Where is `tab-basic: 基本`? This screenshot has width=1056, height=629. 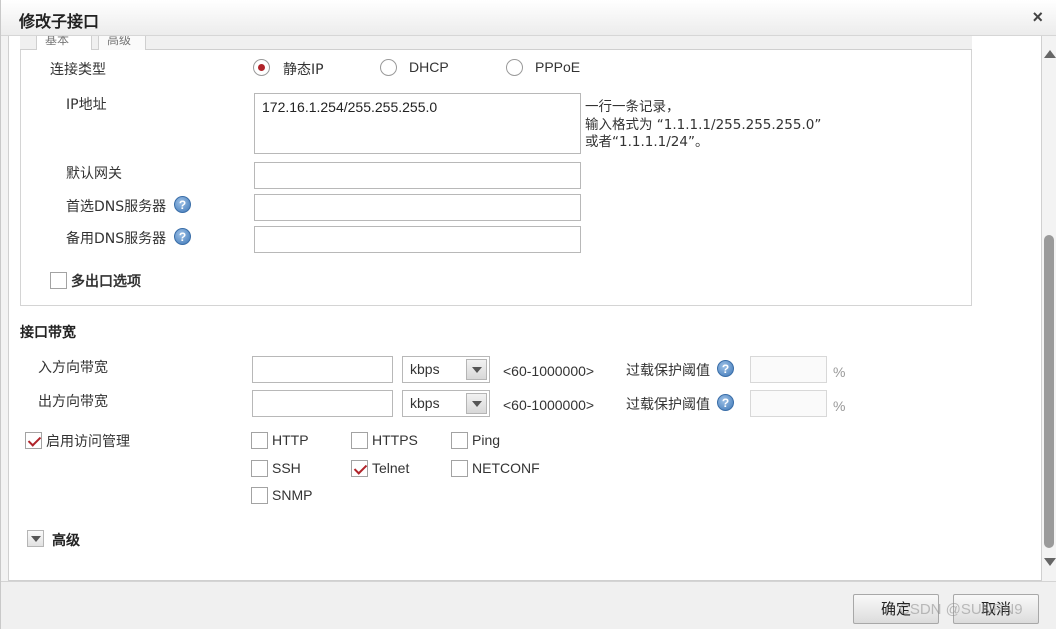 tab-basic: 基本 is located at coordinates (64, 43).